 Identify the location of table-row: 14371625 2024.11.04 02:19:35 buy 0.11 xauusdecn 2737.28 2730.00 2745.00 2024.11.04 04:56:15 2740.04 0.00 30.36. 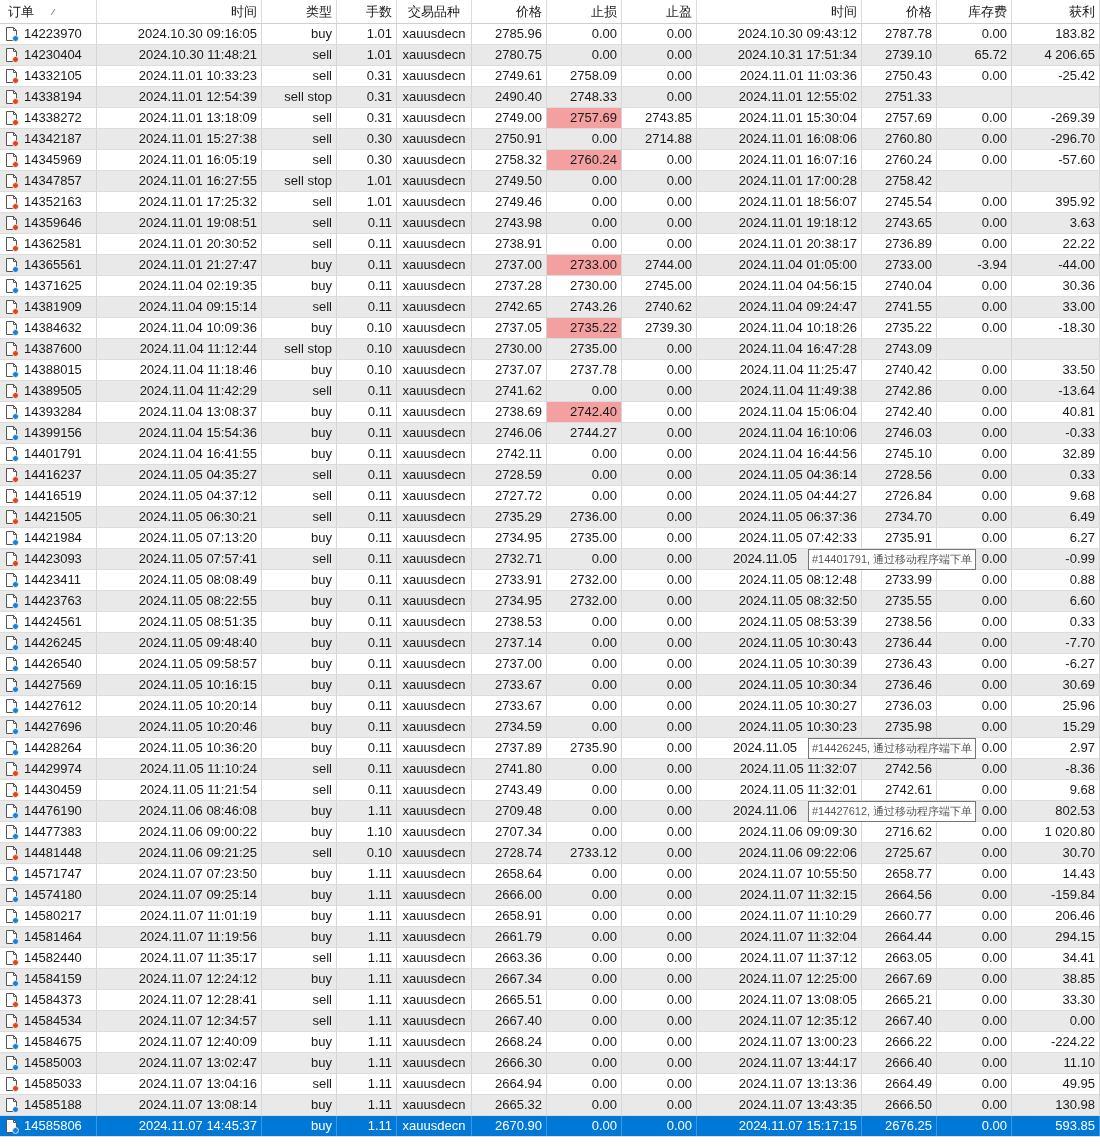
(550, 286).